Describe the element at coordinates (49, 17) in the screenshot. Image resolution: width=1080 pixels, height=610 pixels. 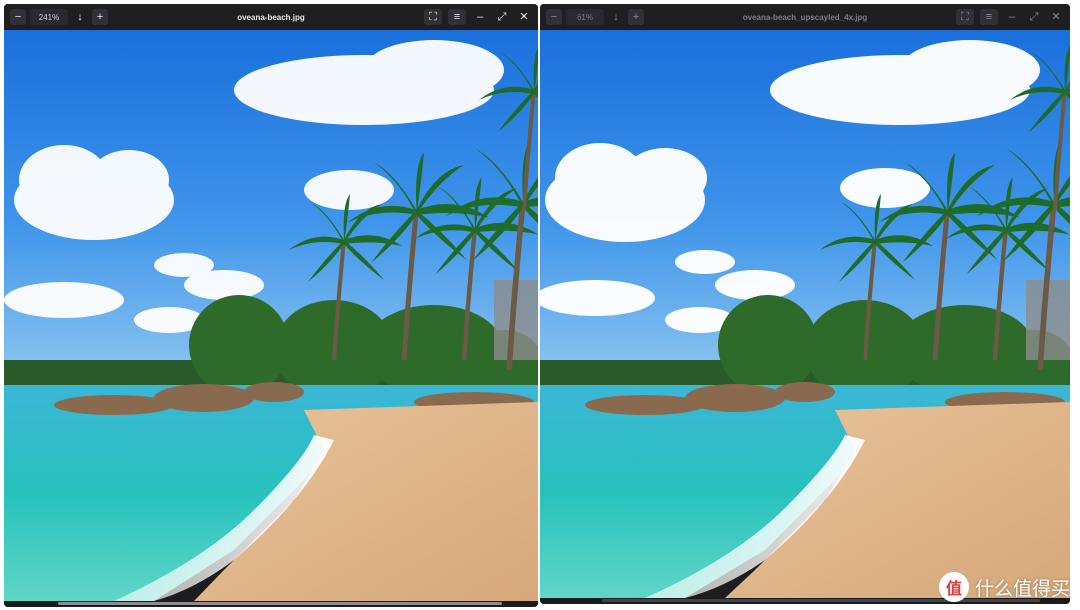
I see `zoom-level: 241%` at that location.